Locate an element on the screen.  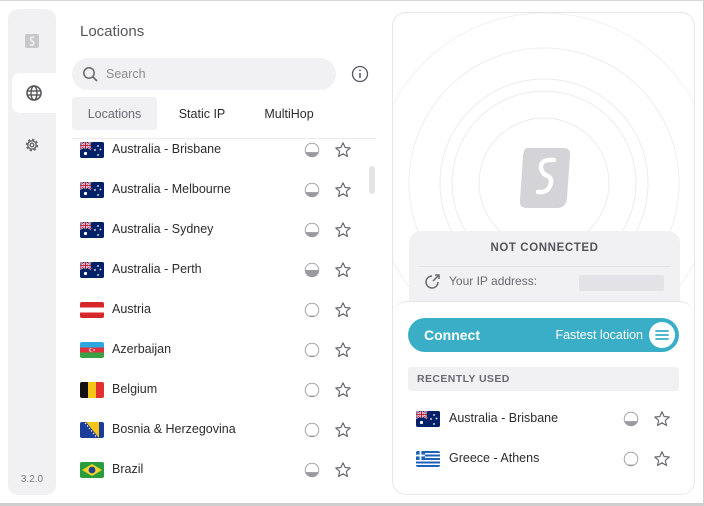
sidebar: 3.2.0 is located at coordinates (32, 252).